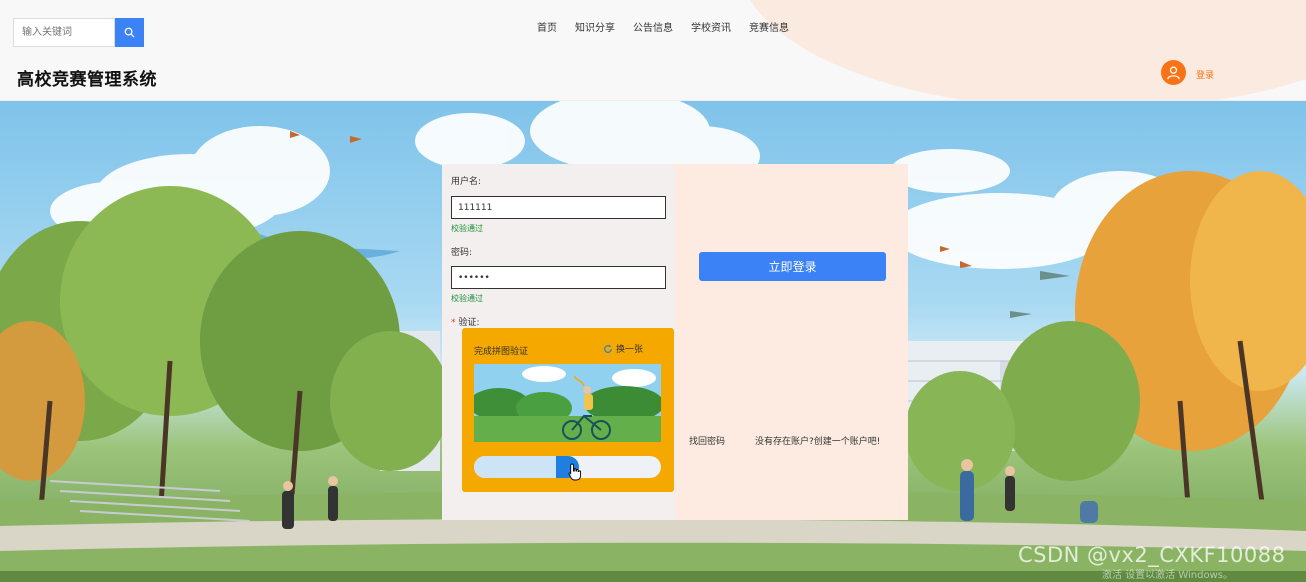 Image resolution: width=1306 pixels, height=582 pixels. I want to click on puzzle-captcha: 完成拼图验证 换一张, so click(568, 410).